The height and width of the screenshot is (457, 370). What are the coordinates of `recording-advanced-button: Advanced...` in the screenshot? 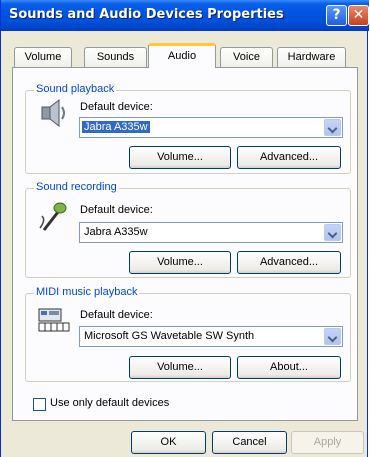 It's located at (289, 262).